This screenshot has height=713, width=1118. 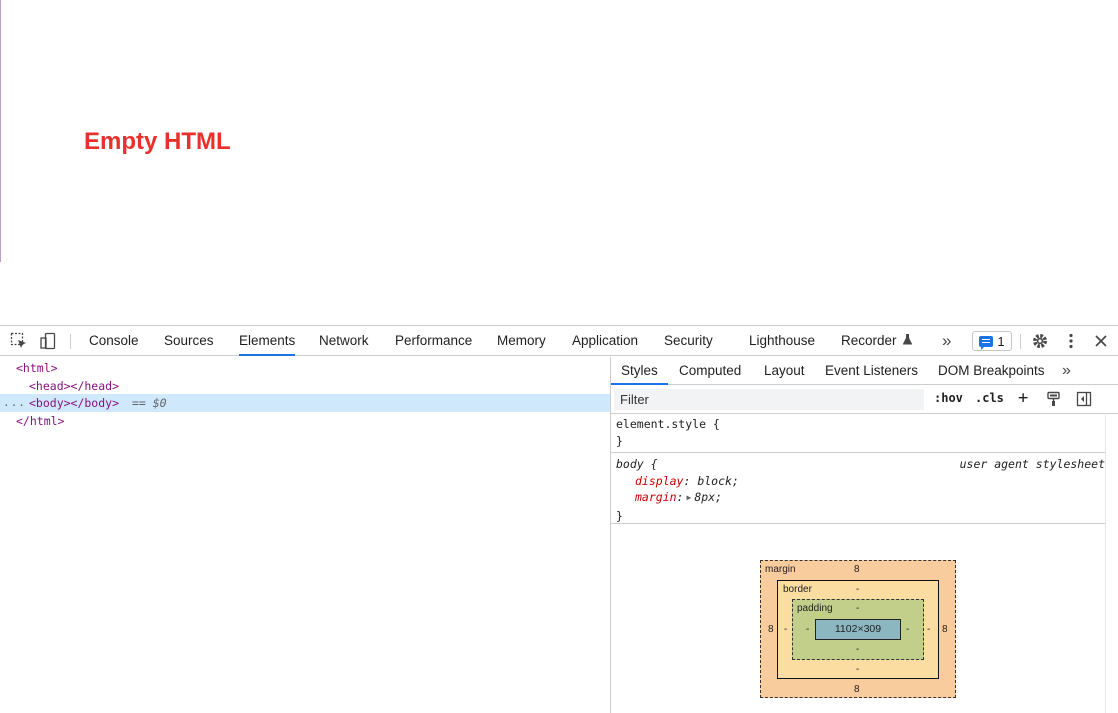 What do you see at coordinates (708, 497) in the screenshot?
I see `property-value: 8px;` at bounding box center [708, 497].